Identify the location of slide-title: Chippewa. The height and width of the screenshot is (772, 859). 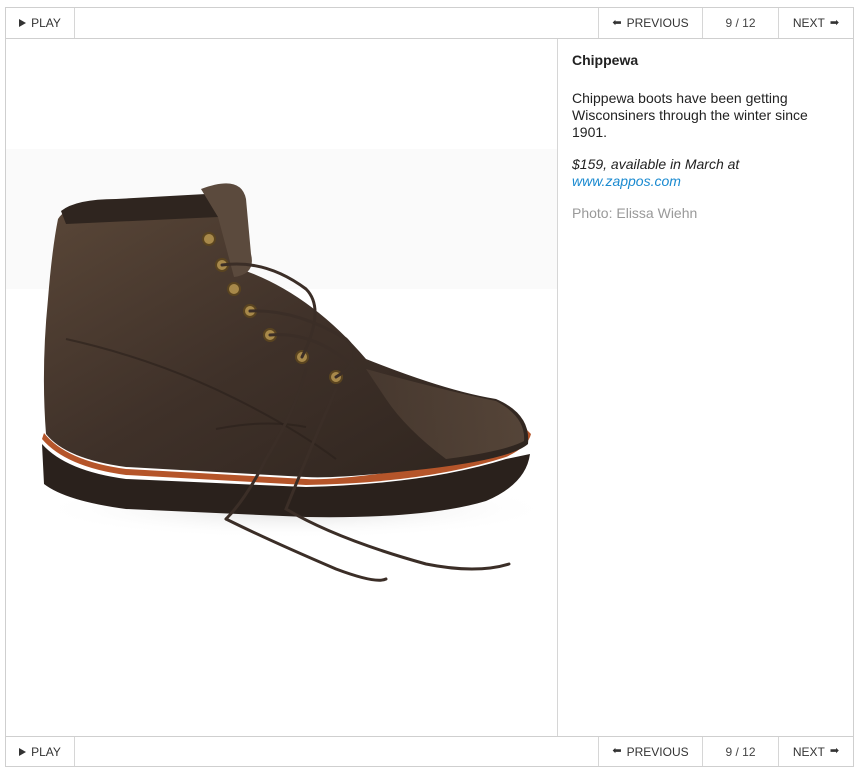
(605, 60).